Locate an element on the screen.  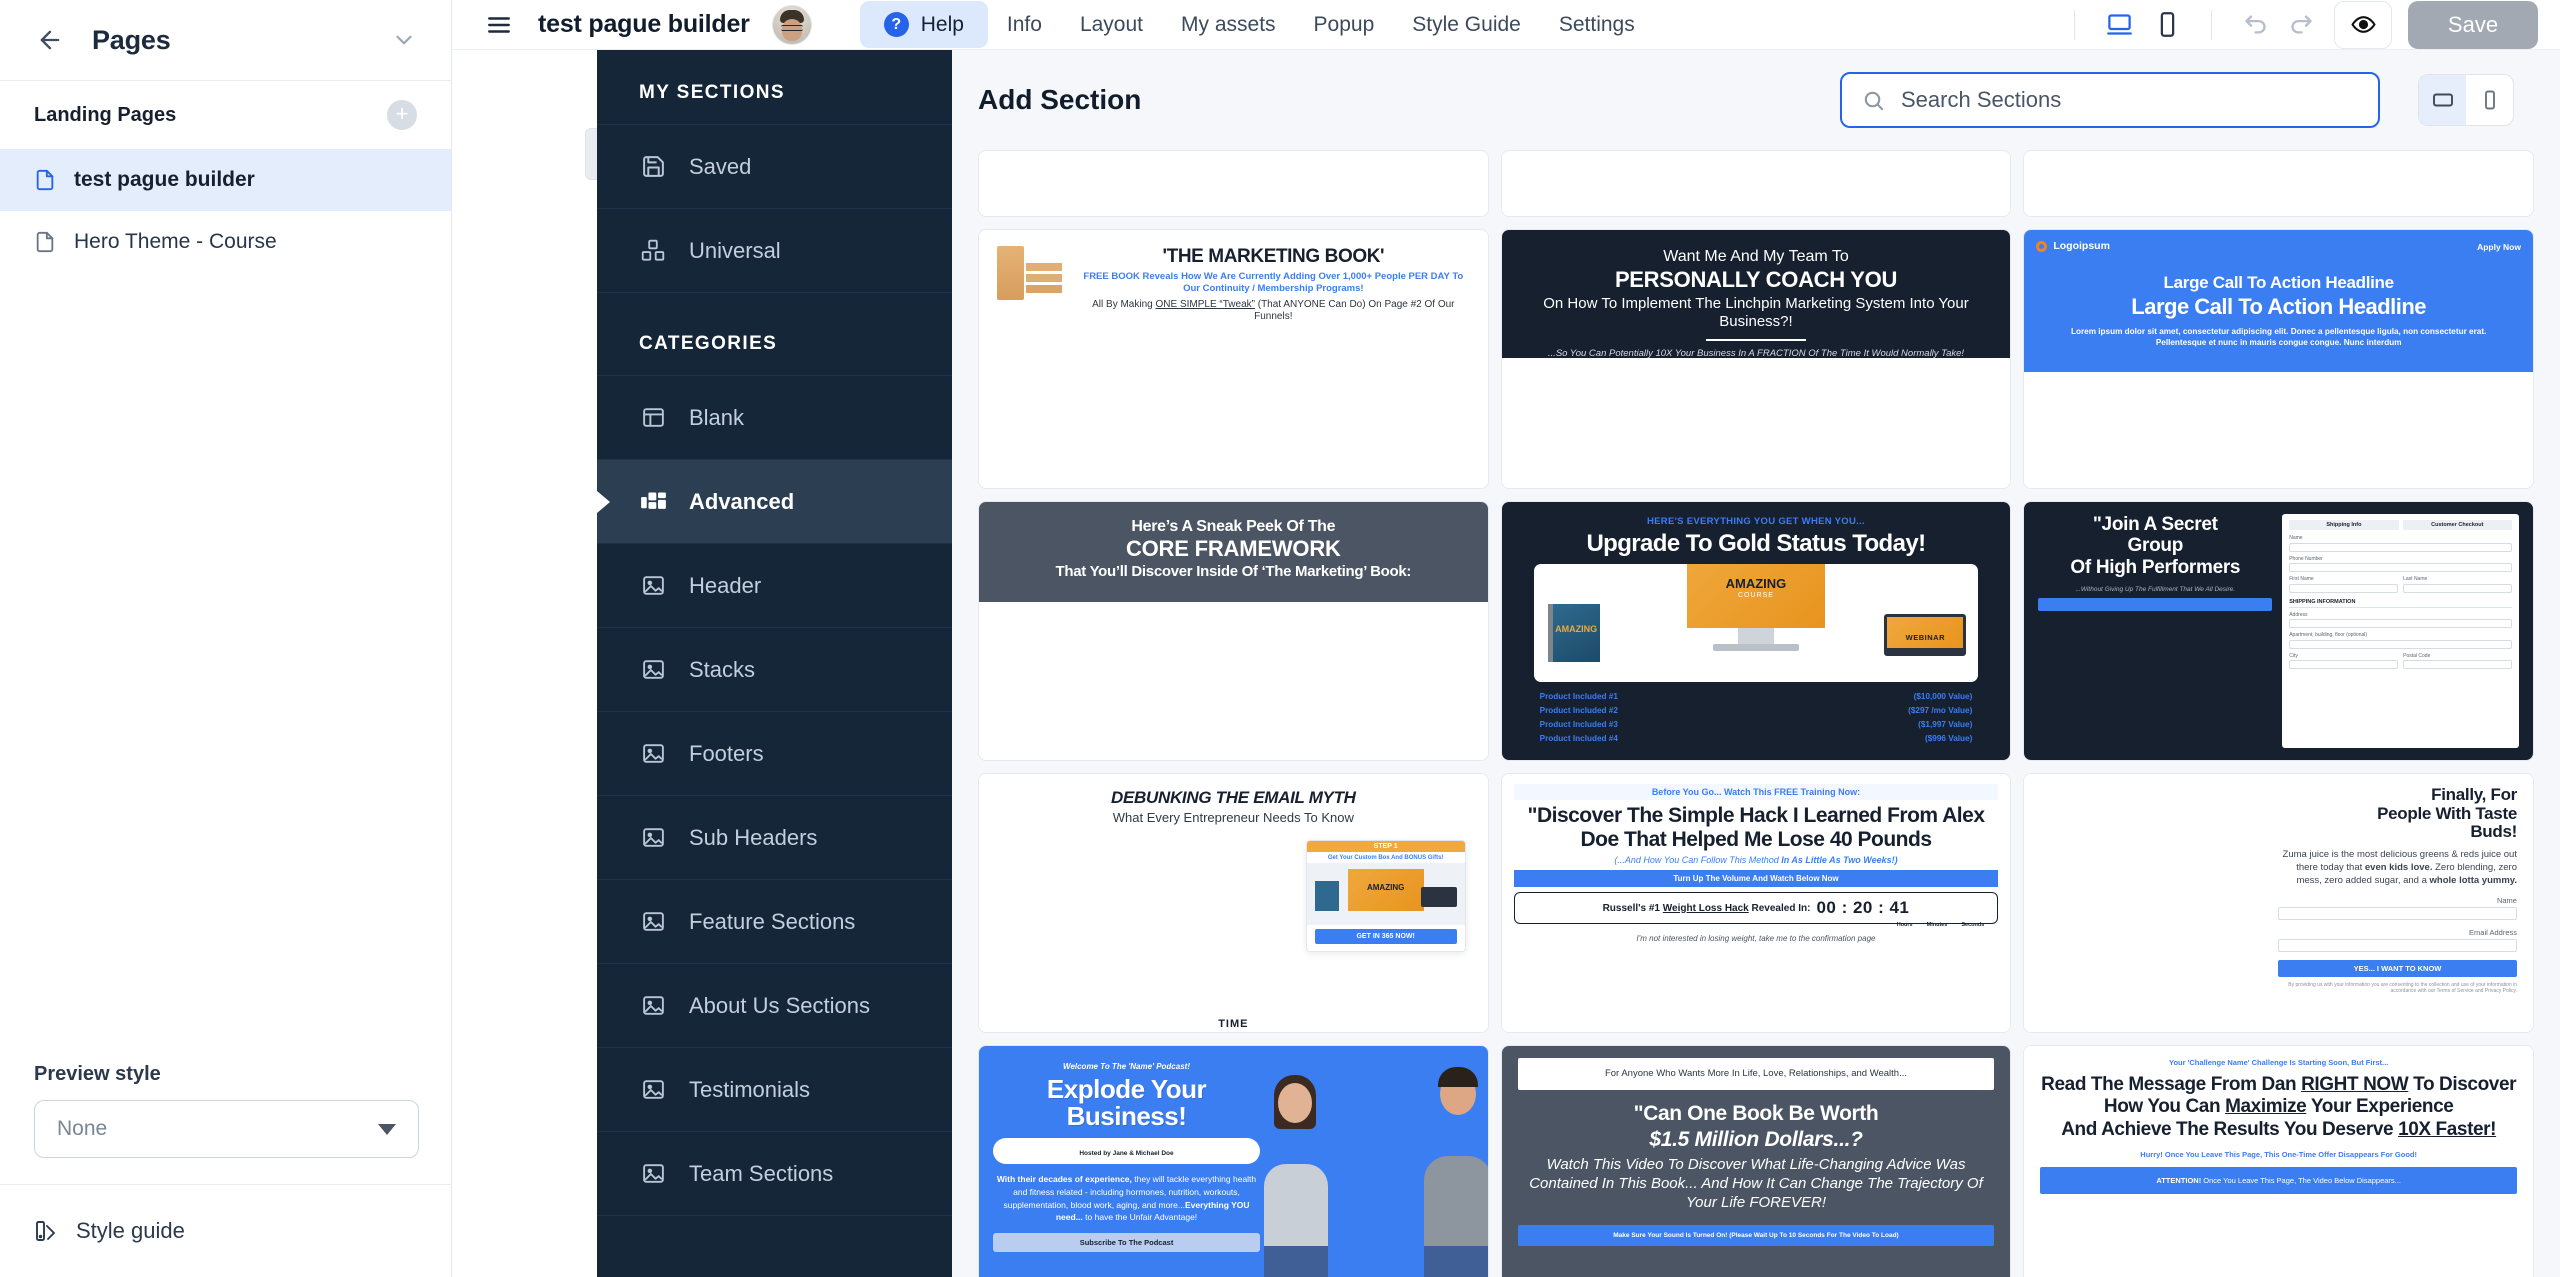
sidebar-item-about-us-sections: About Us Sections is located at coordinates (774, 1005).